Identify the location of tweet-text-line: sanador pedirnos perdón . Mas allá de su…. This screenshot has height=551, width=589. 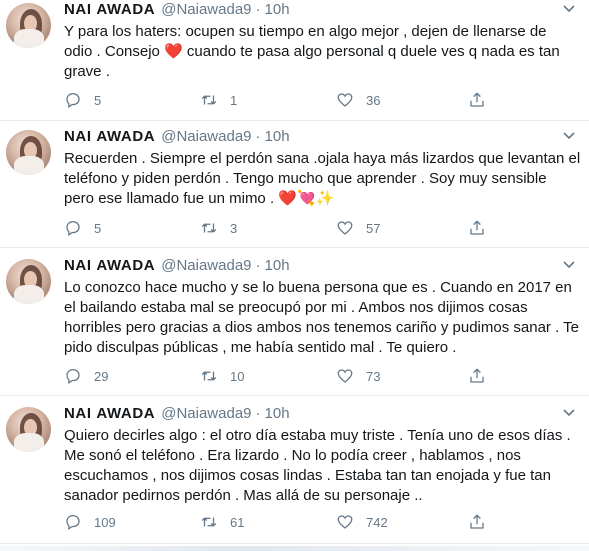
(243, 495).